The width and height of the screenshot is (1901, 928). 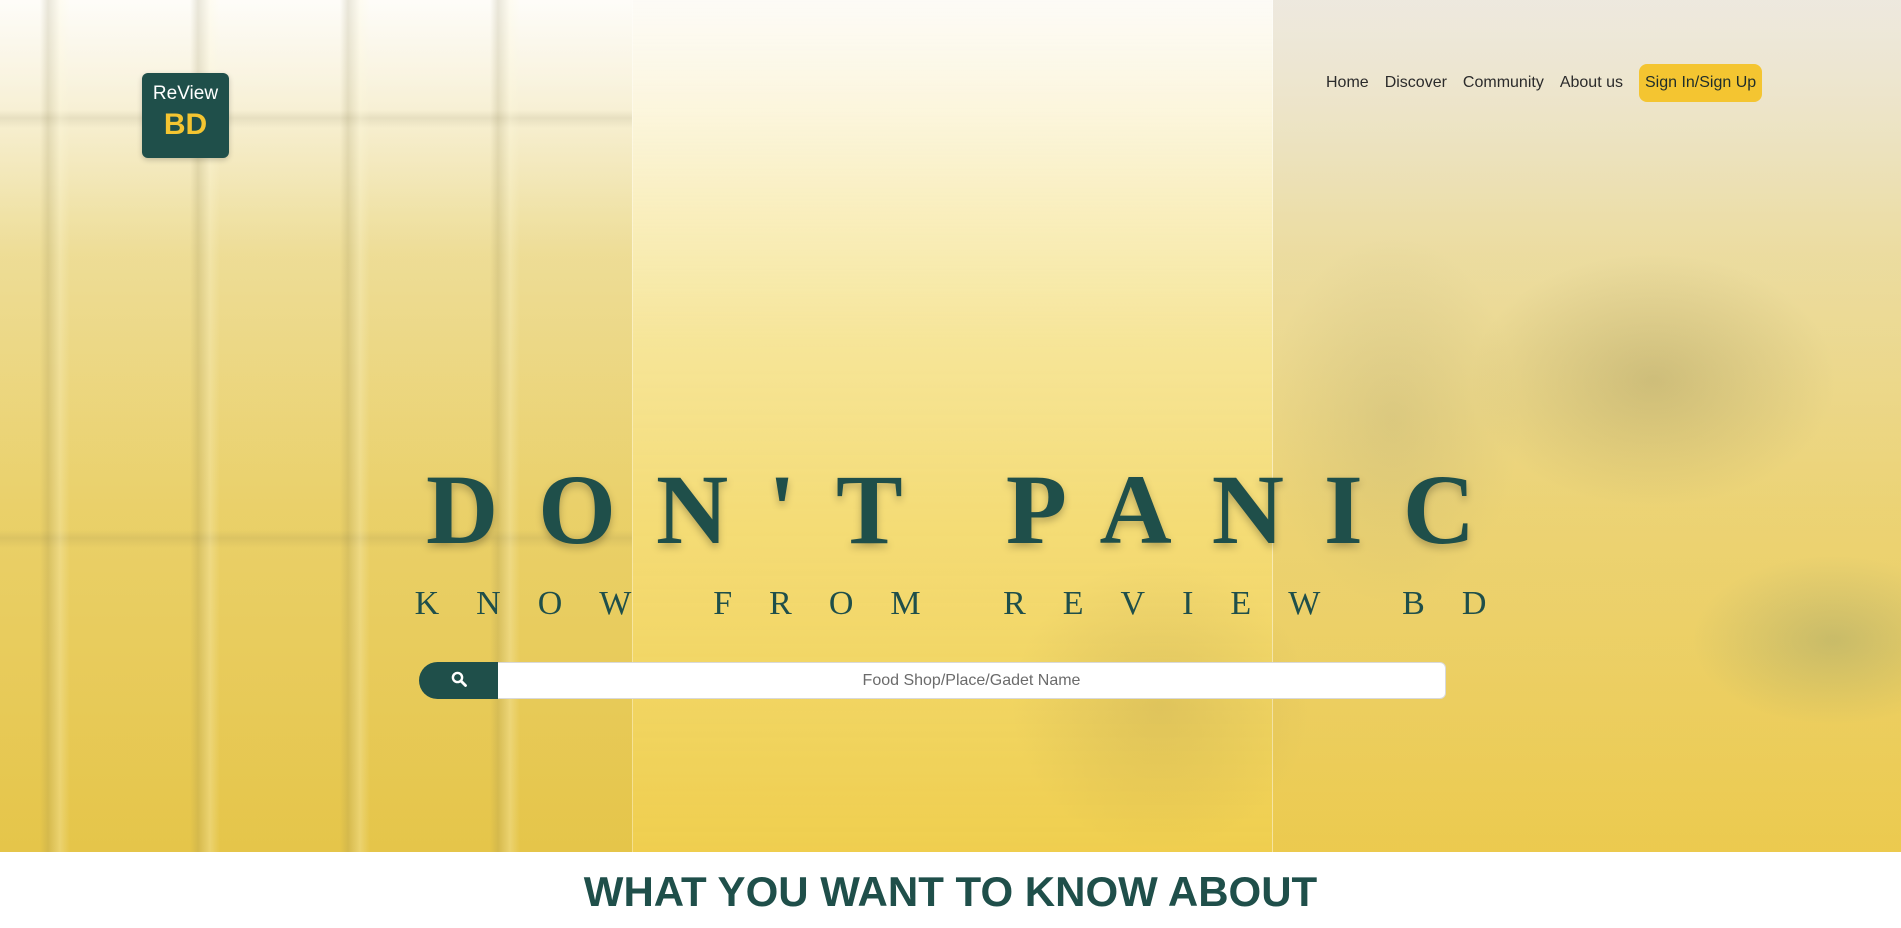 I want to click on sign-in-sign-up-button: Sign In/Sign Up, so click(x=1700, y=83).